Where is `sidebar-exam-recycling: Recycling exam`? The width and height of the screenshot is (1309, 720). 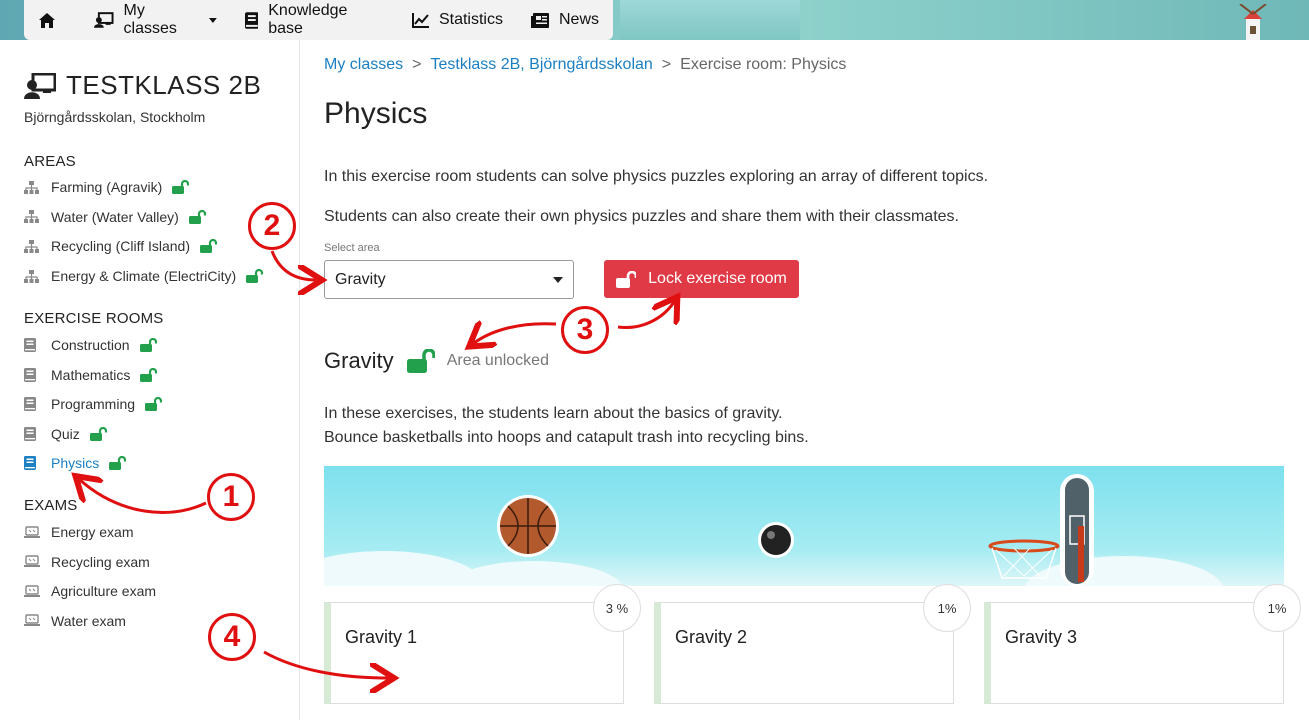
sidebar-exam-recycling: Recycling exam is located at coordinates (87, 562).